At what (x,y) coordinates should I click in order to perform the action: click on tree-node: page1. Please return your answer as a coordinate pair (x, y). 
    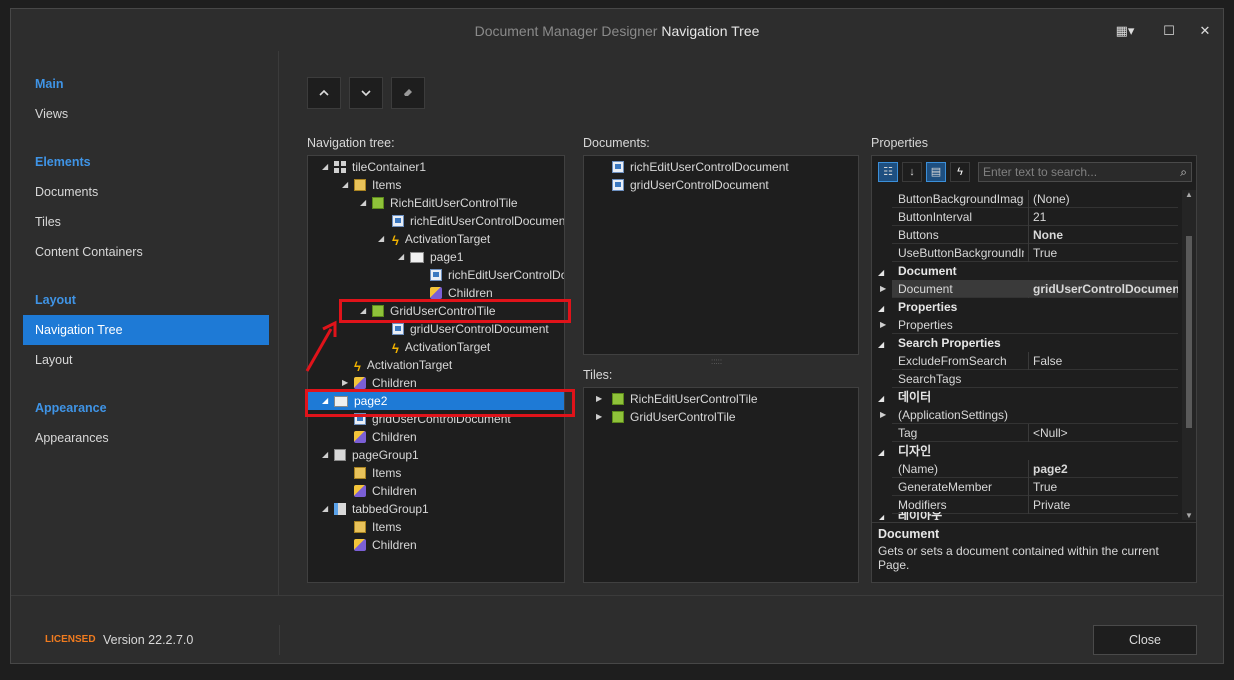
    Looking at the image, I should click on (436, 257).